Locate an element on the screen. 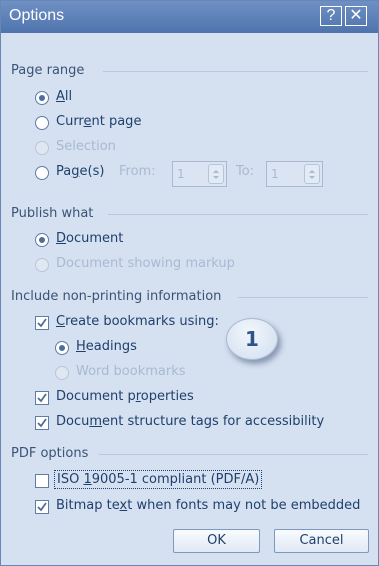 Image resolution: width=379 pixels, height=566 pixels. checkbox-structure-tags is located at coordinates (42, 423).